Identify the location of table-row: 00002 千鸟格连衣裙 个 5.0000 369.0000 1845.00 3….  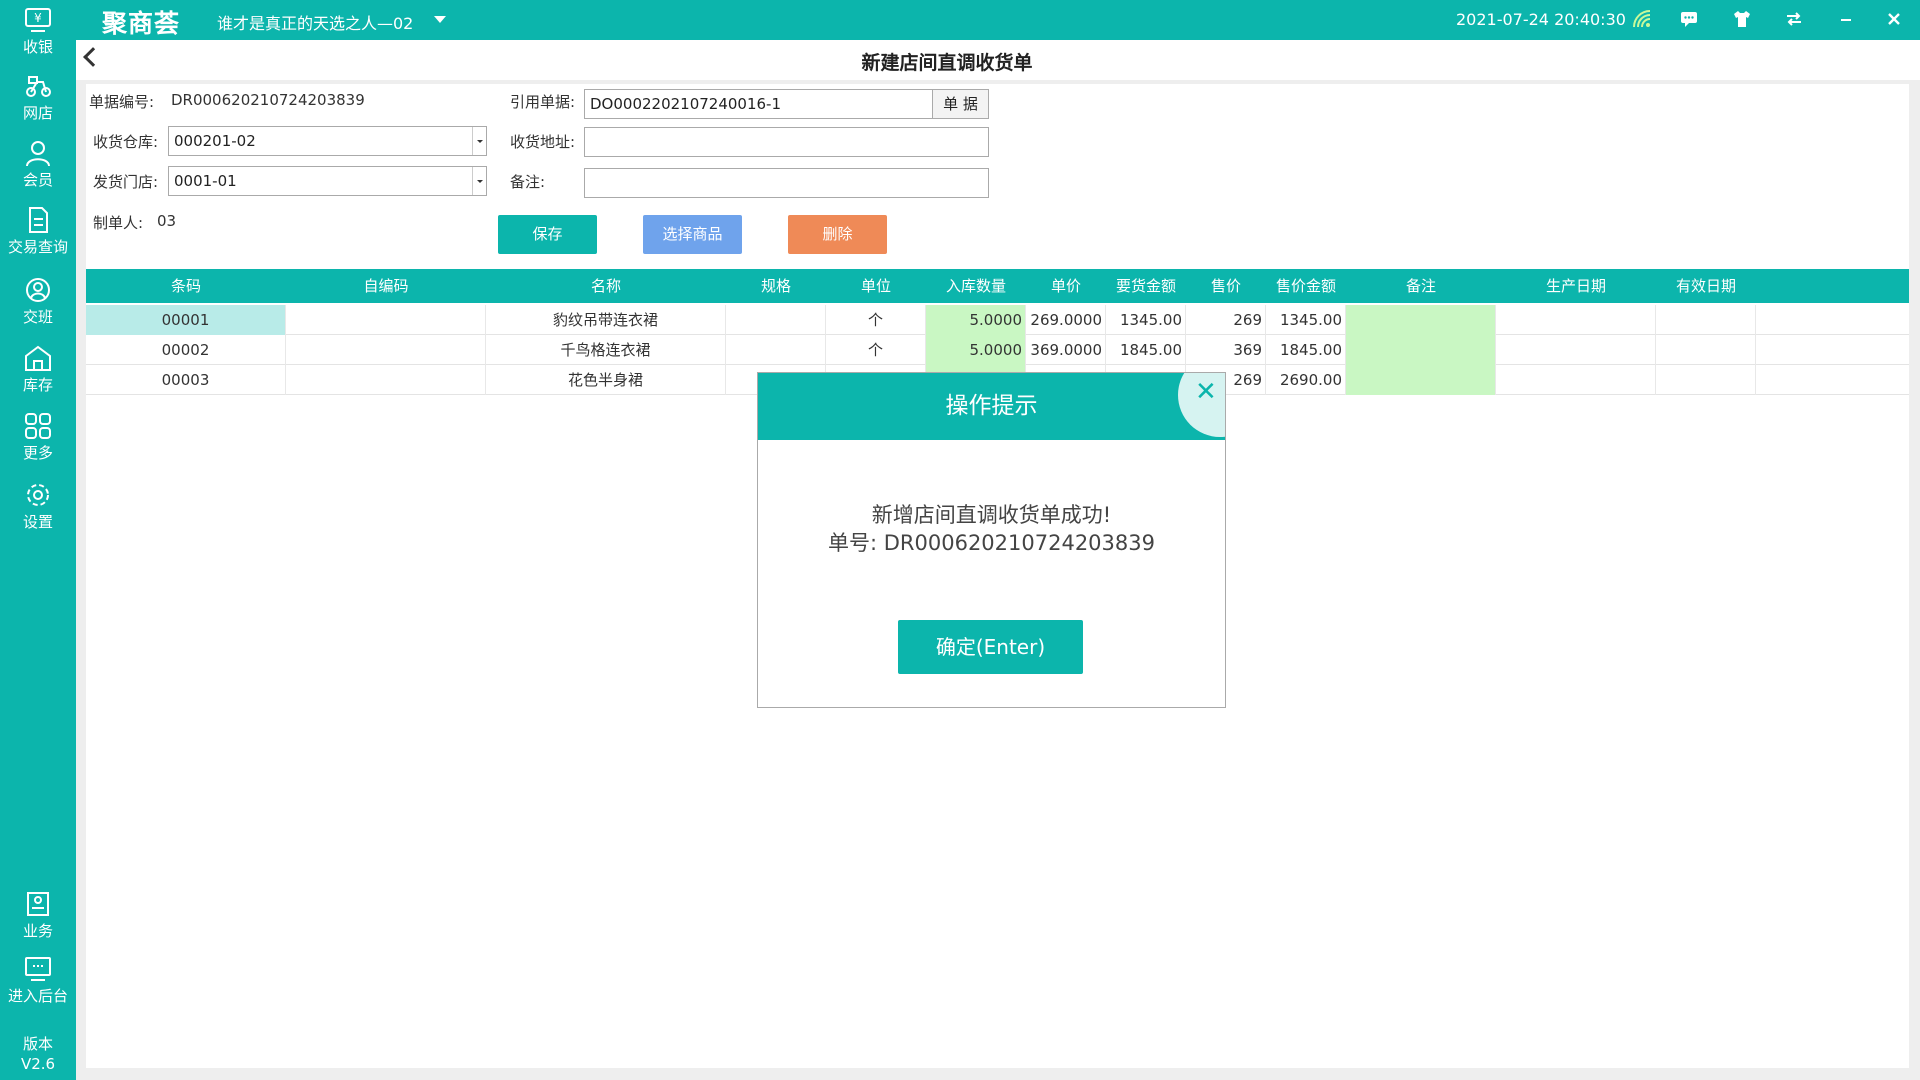
(997, 350).